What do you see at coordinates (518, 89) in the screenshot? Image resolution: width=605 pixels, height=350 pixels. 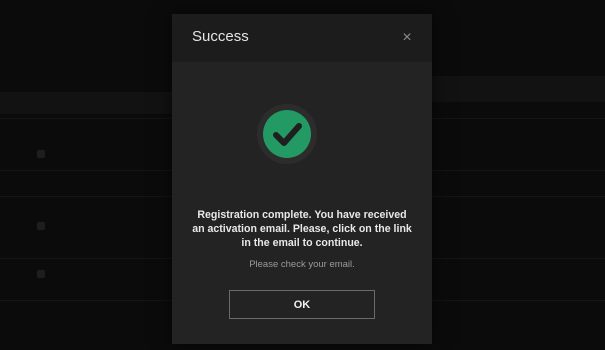 I see `background-header-bar` at bounding box center [518, 89].